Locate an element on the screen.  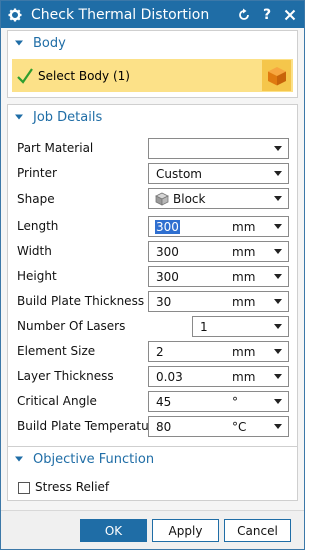
printer-label: Printer is located at coordinates (37, 173).